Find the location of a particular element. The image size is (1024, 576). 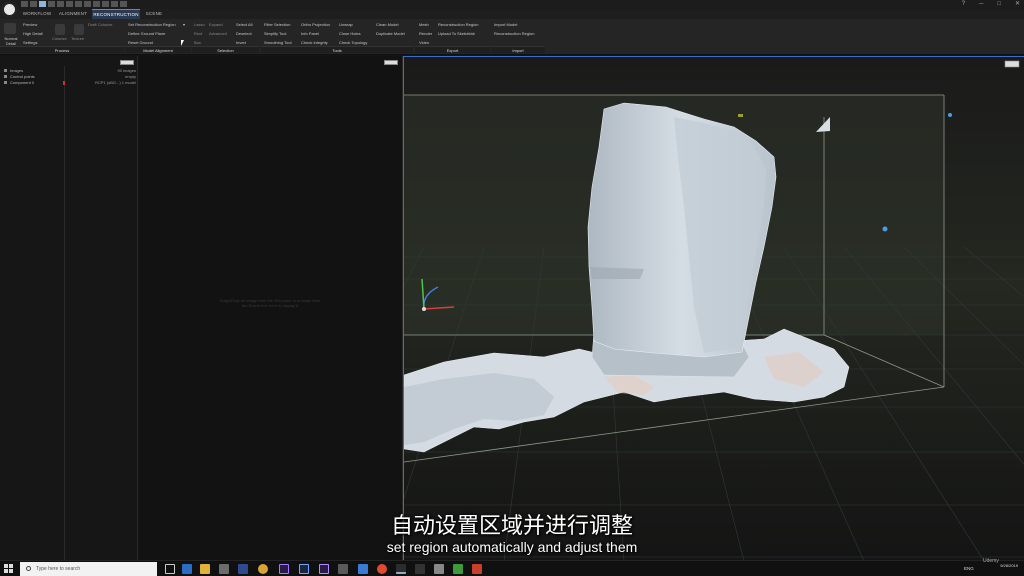

ortho-projection-button: Ortho Projection is located at coordinates (315, 24).